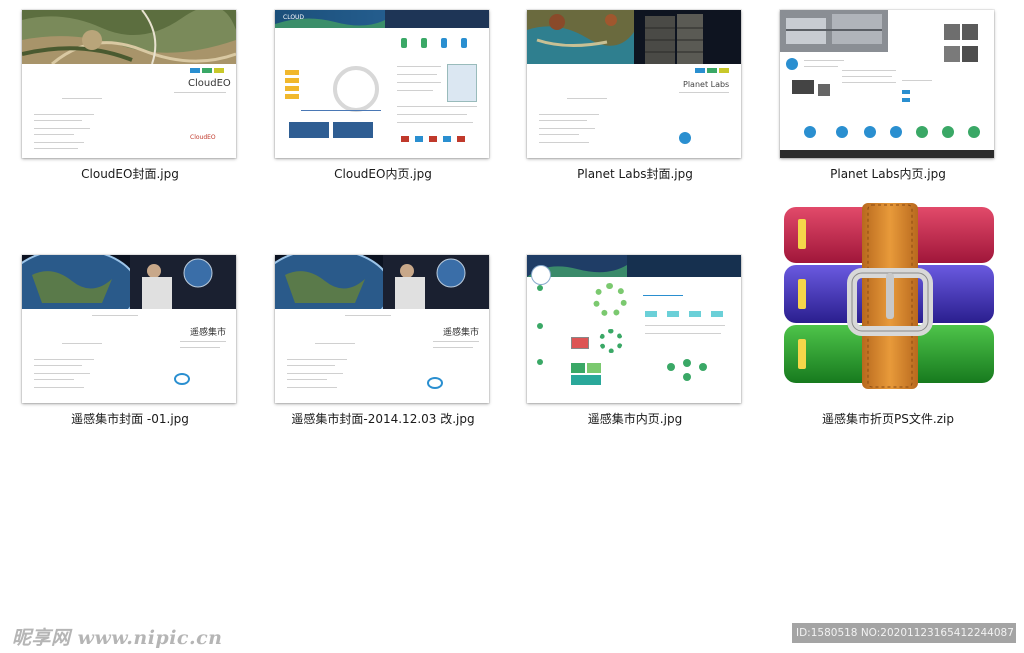  I want to click on file-name: 遥感集市封面 -01.jpg, so click(130, 418).